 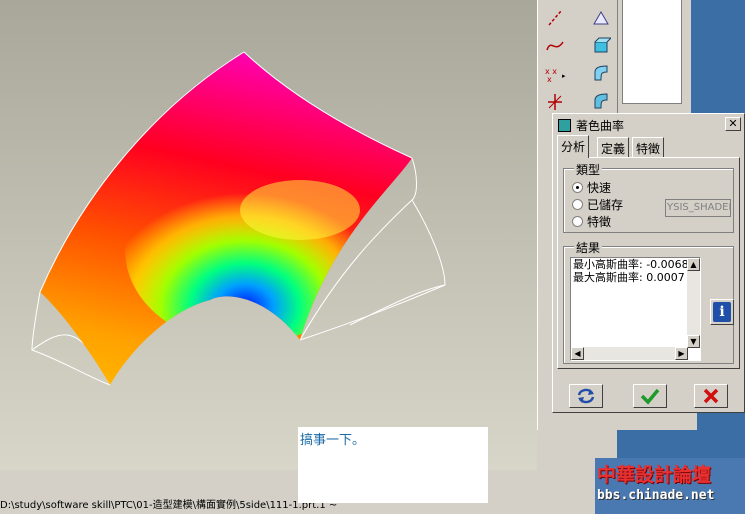 What do you see at coordinates (564, 125) in the screenshot?
I see `dialog-app-icon` at bounding box center [564, 125].